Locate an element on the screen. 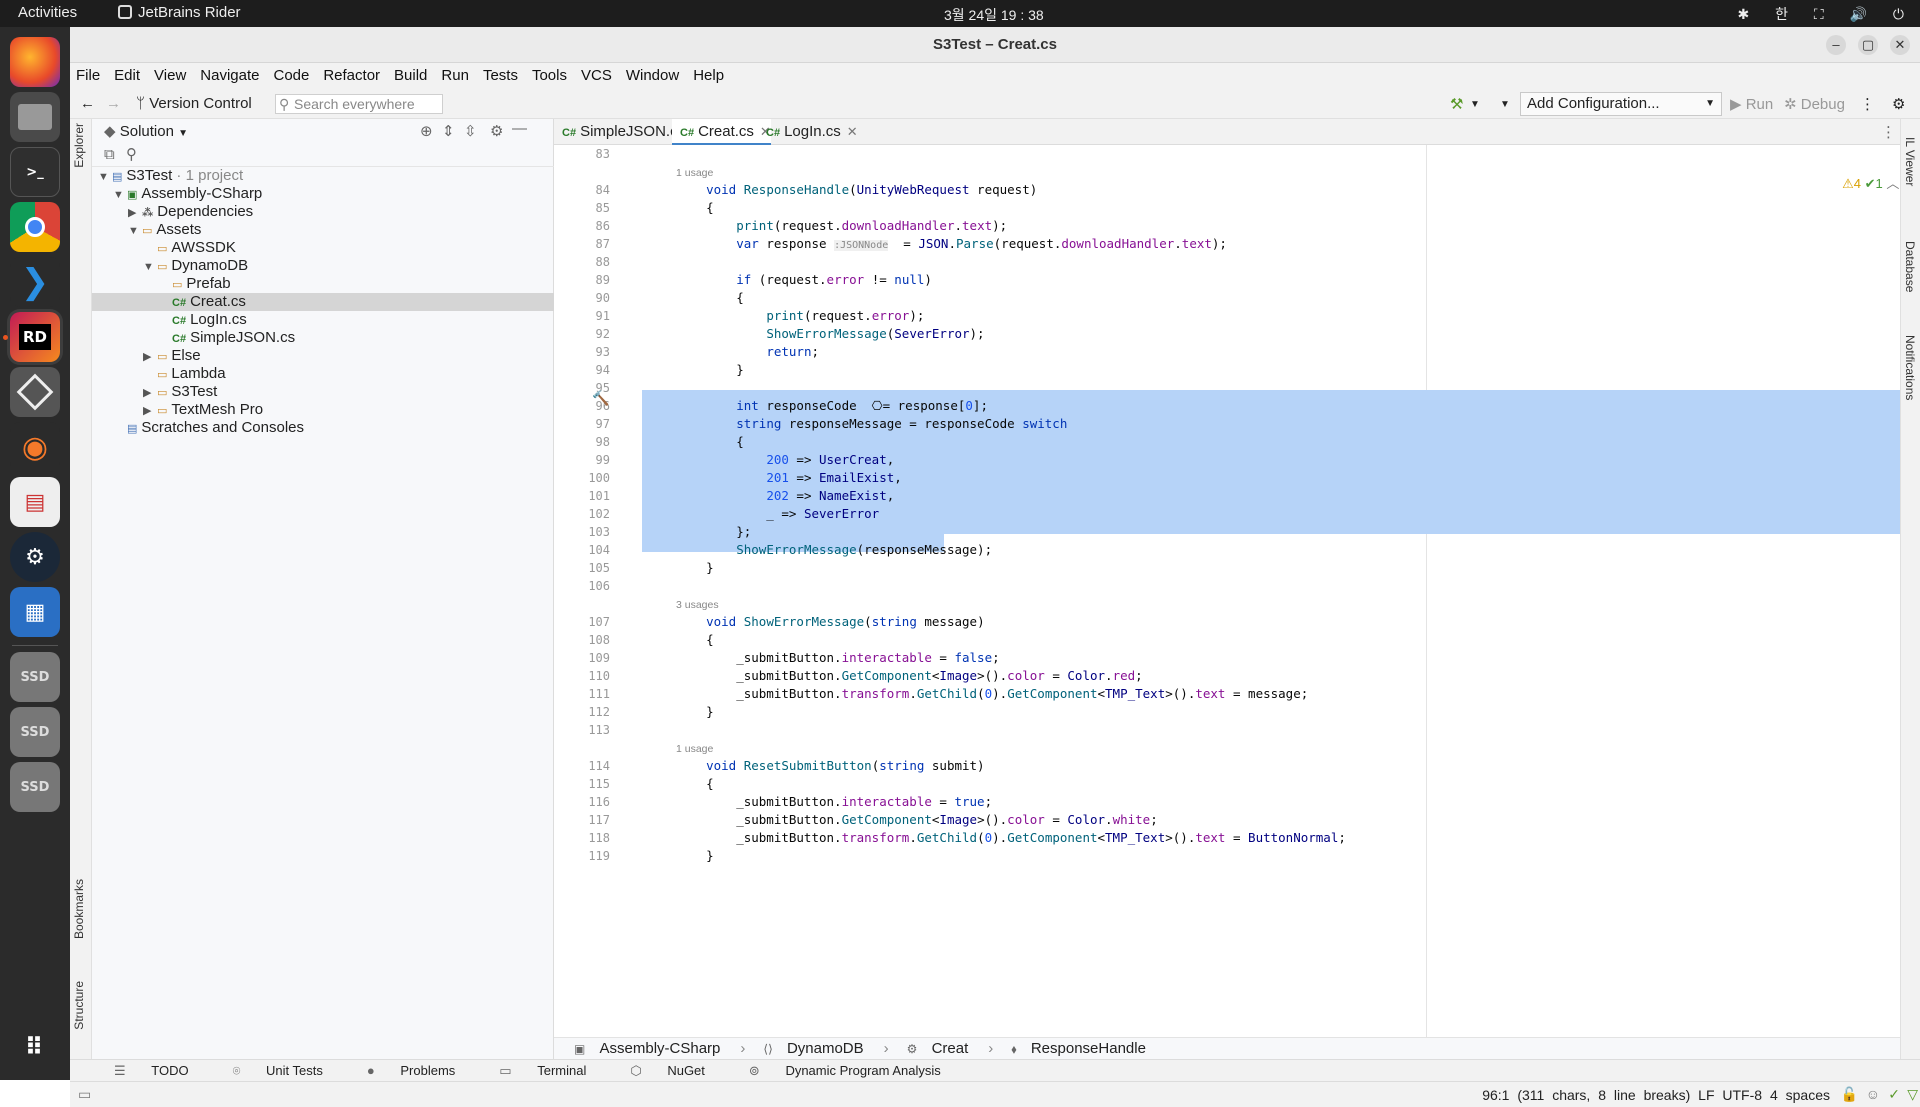 This screenshot has height=1107, width=1920. menu-tests: Tests is located at coordinates (500, 76).